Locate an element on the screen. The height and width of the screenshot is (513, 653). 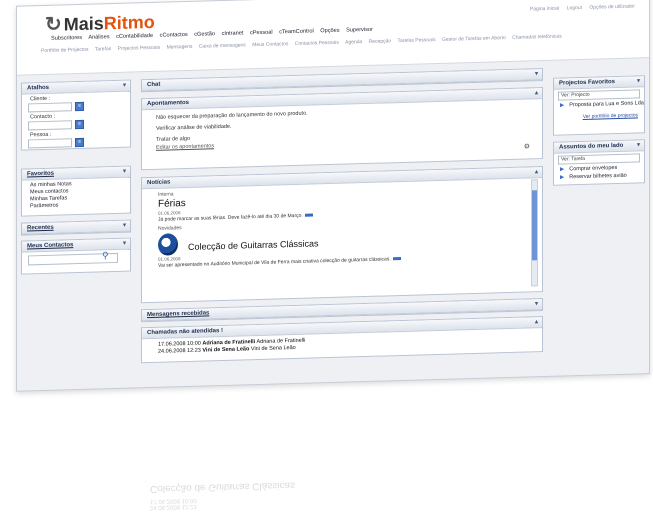
quick-link: Tarefas is located at coordinates (103, 49).